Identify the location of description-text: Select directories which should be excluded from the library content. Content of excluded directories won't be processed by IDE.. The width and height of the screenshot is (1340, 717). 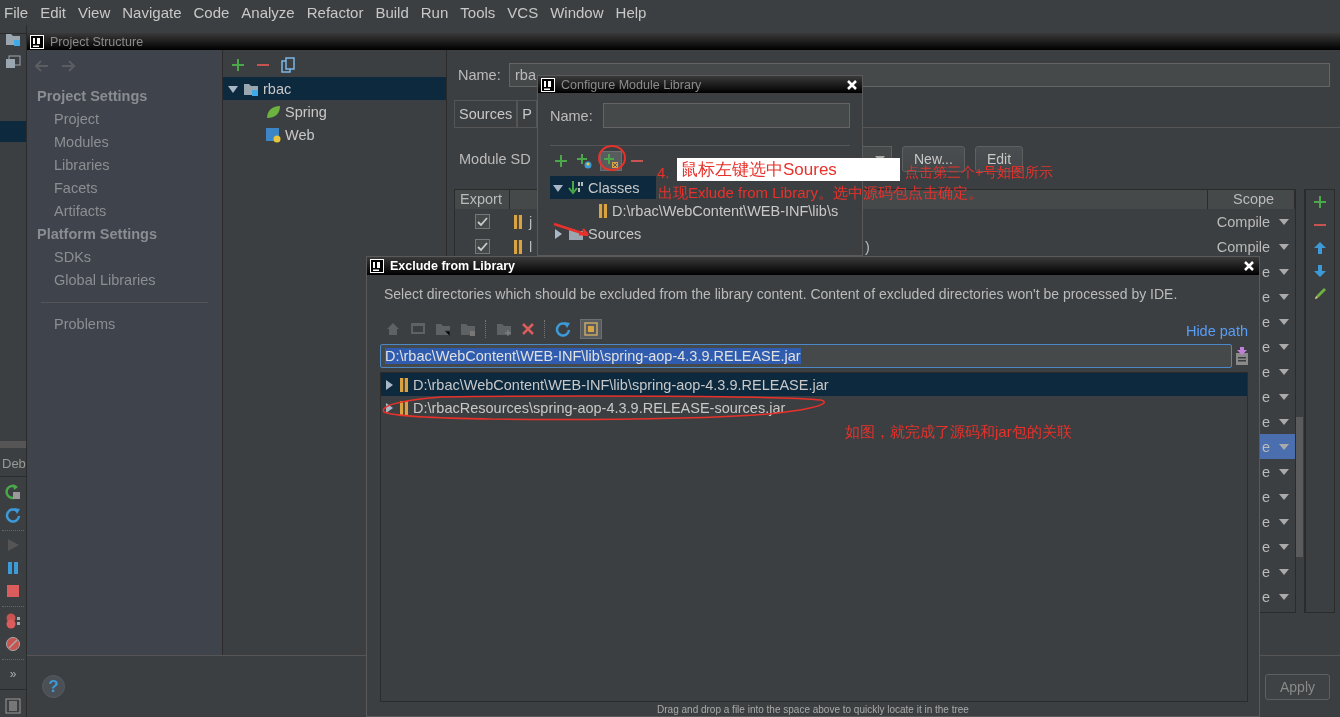
(781, 294).